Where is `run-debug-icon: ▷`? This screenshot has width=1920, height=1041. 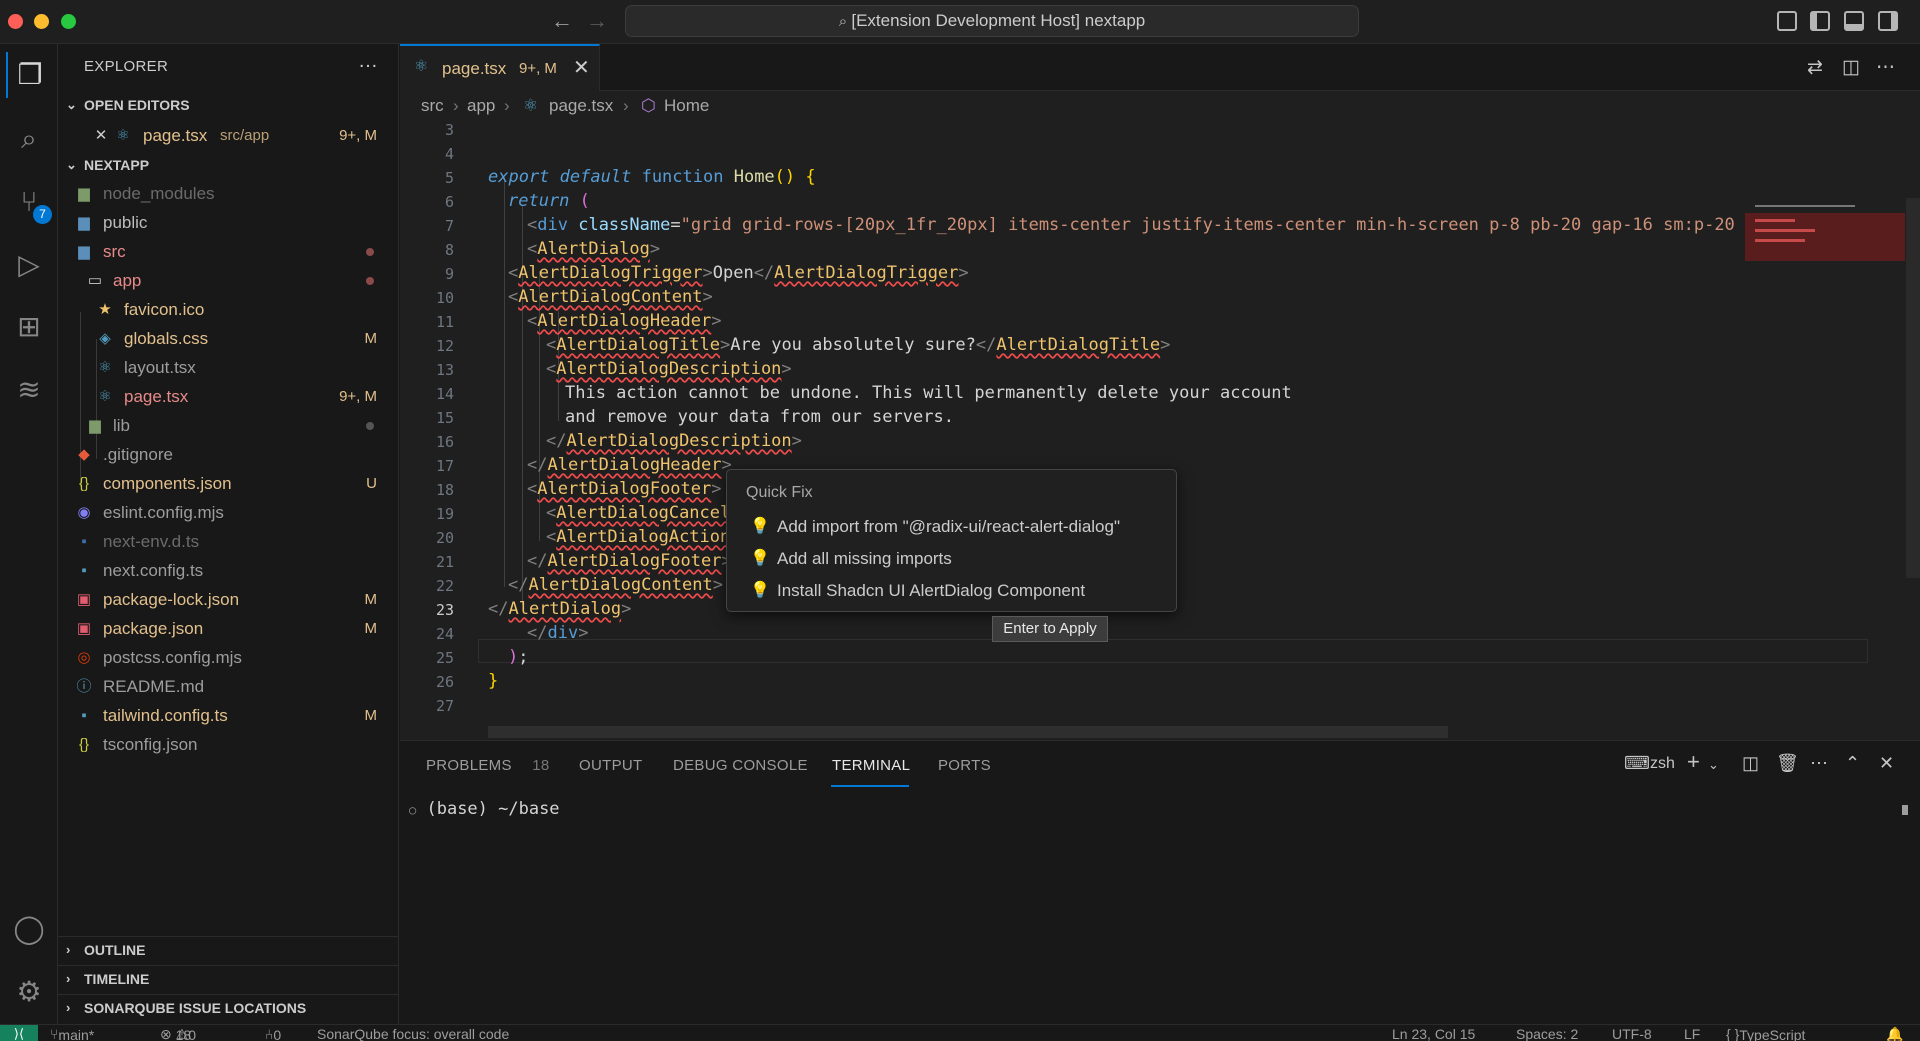 run-debug-icon: ▷ is located at coordinates (29, 265).